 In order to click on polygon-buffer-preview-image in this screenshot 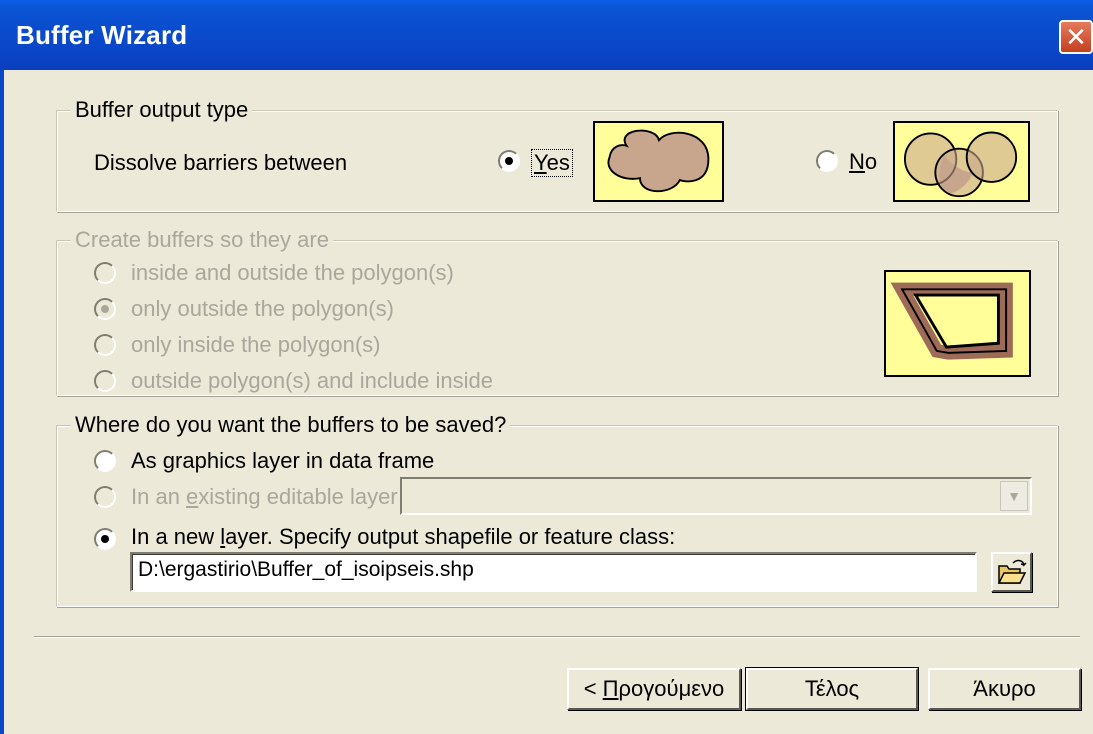, I will do `click(957, 323)`.